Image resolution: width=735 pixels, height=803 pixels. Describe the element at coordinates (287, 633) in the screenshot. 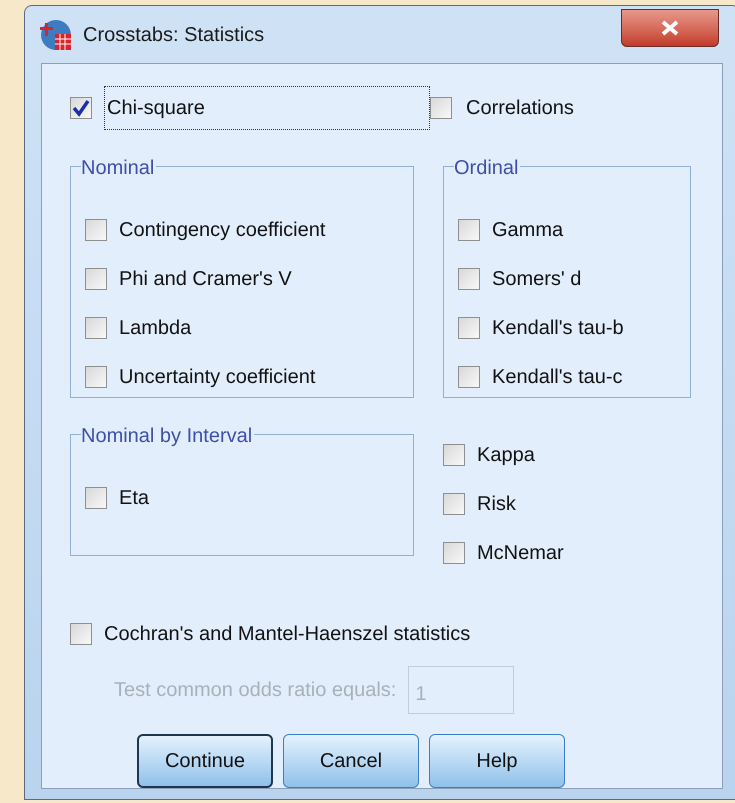

I see `checkbox-label: Cochran's and Mantel-Haenszel statistics` at that location.